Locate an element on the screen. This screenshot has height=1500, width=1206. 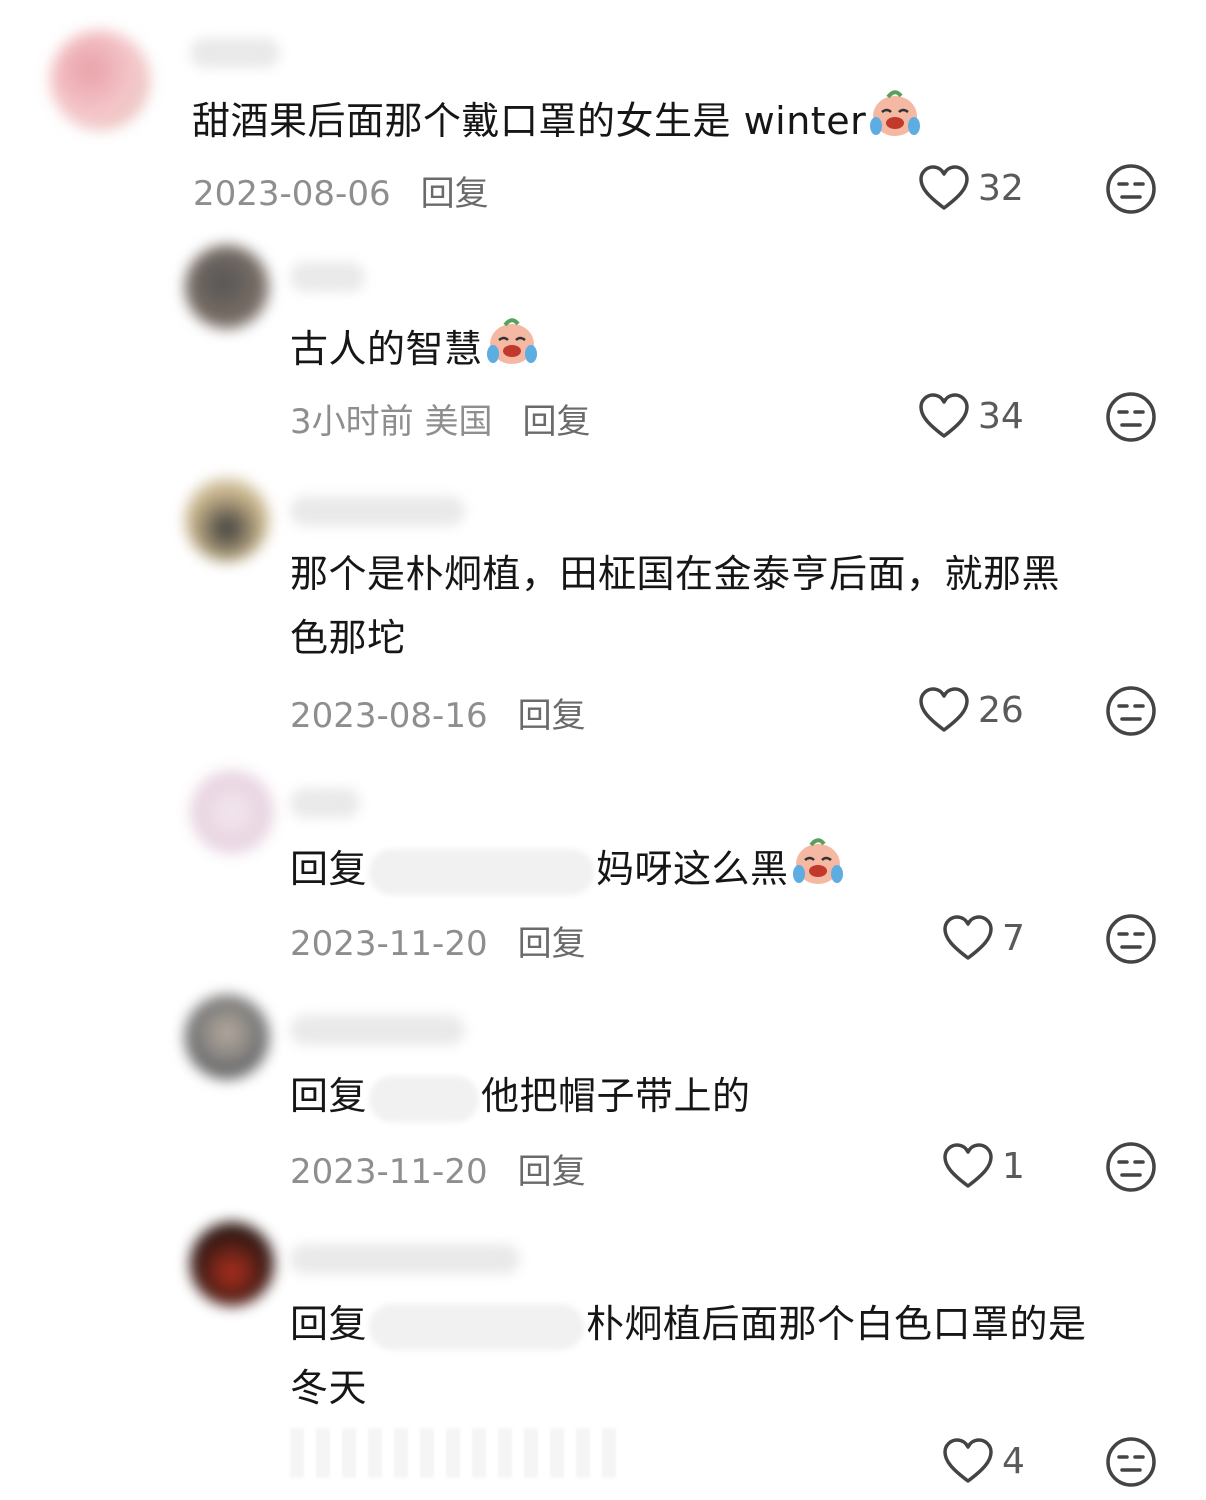
comment-body: 古人的智慧 is located at coordinates (386, 349).